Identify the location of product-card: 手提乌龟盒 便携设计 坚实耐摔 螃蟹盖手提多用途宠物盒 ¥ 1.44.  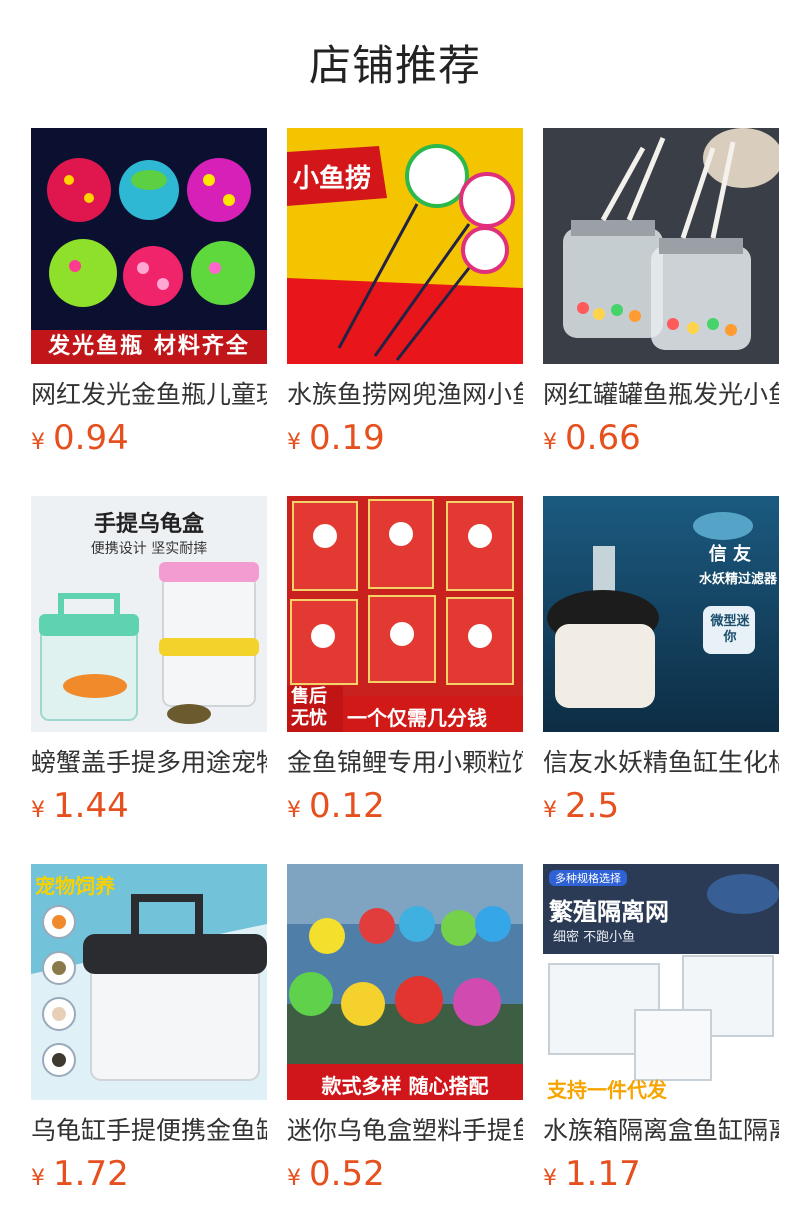
(149, 680).